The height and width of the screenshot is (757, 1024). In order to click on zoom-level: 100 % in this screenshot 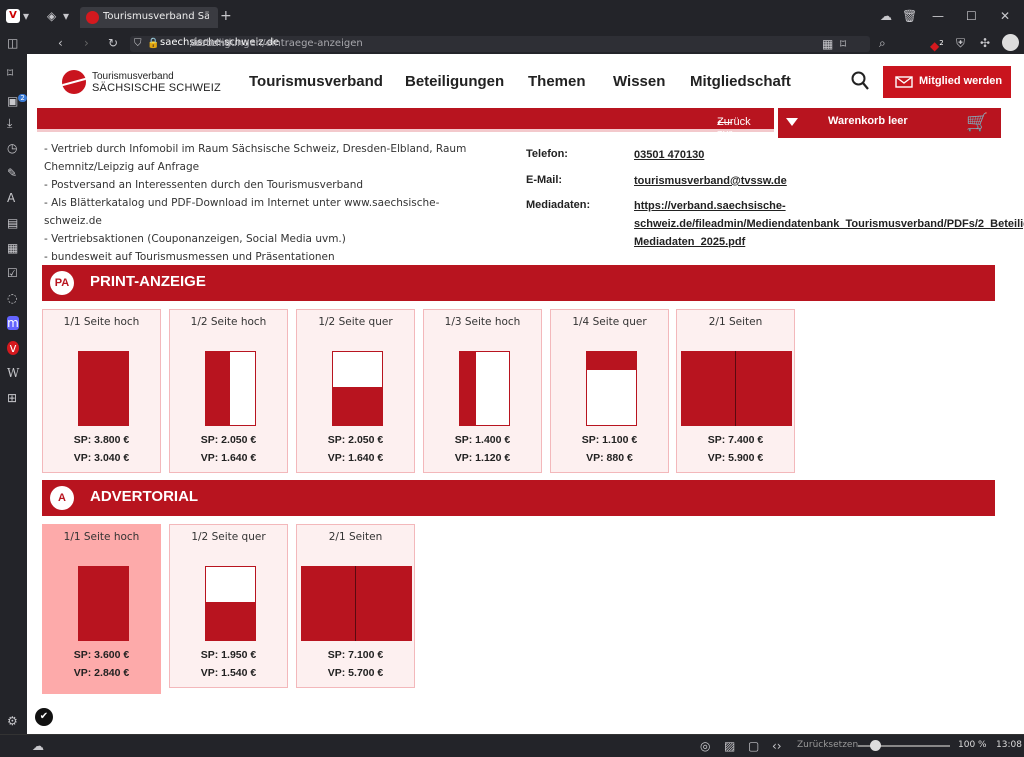, I will do `click(972, 745)`.